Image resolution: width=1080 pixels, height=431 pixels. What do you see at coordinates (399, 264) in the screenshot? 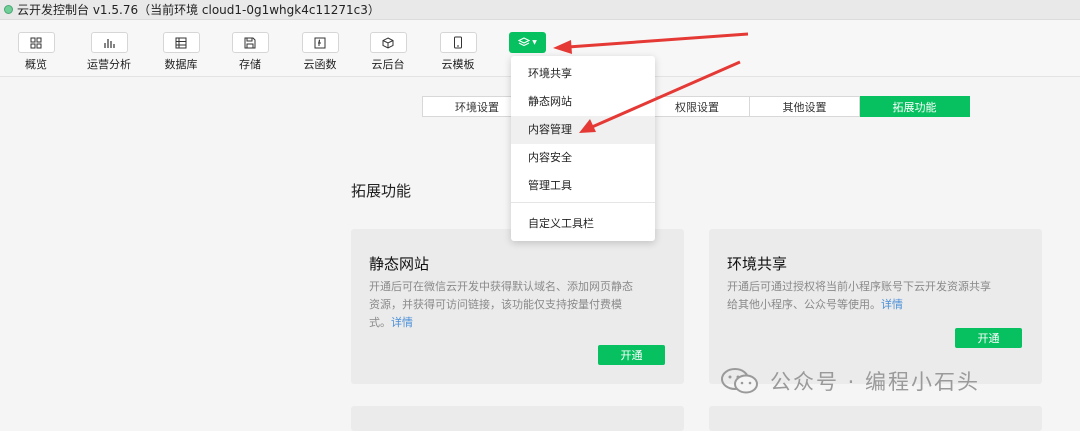
I see `card-title: 静态网站` at bounding box center [399, 264].